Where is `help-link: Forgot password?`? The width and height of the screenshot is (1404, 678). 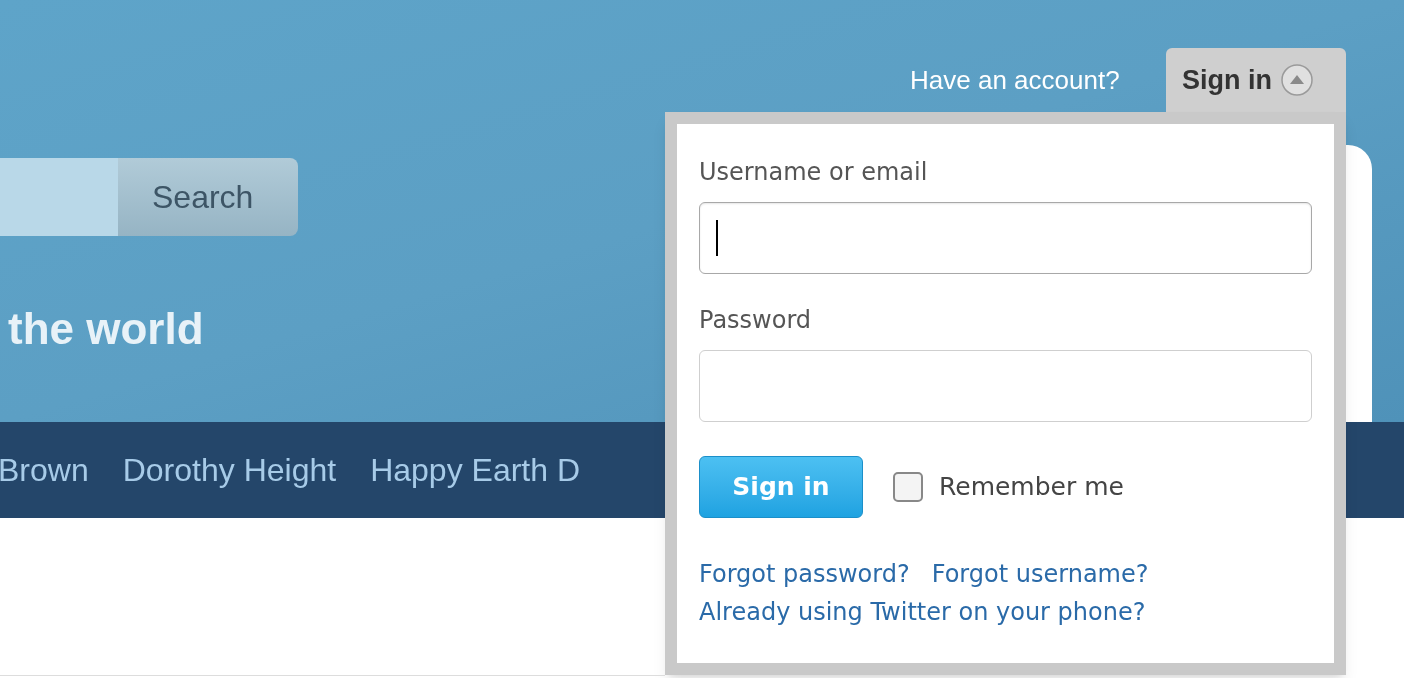 help-link: Forgot password? is located at coordinates (804, 574).